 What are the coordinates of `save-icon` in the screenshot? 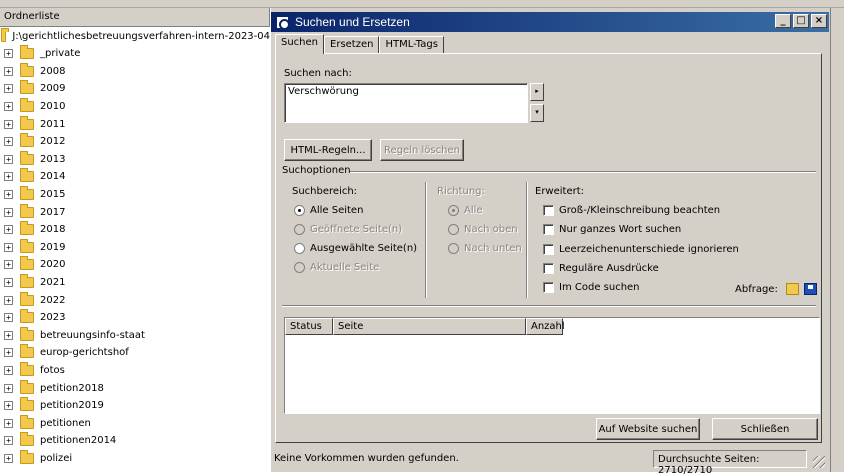 It's located at (810, 289).